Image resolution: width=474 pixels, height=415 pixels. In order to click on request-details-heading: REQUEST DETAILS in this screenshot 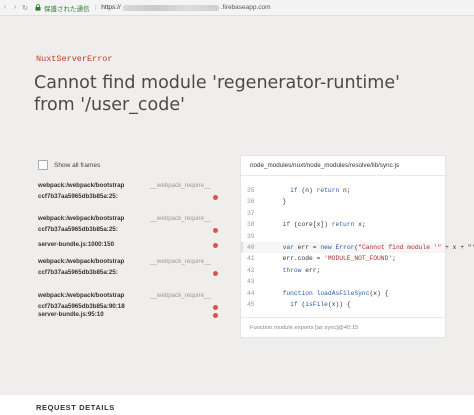, I will do `click(75, 407)`.